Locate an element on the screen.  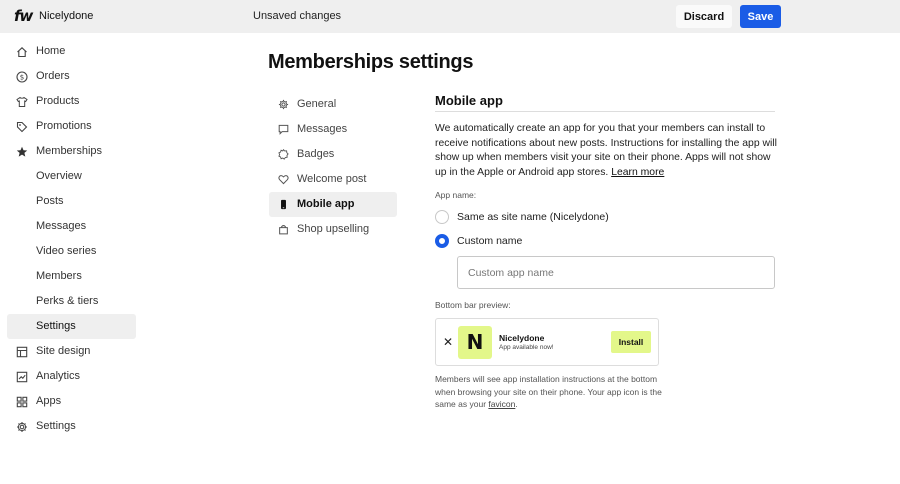
brand-logo: fw is located at coordinates (23, 16).